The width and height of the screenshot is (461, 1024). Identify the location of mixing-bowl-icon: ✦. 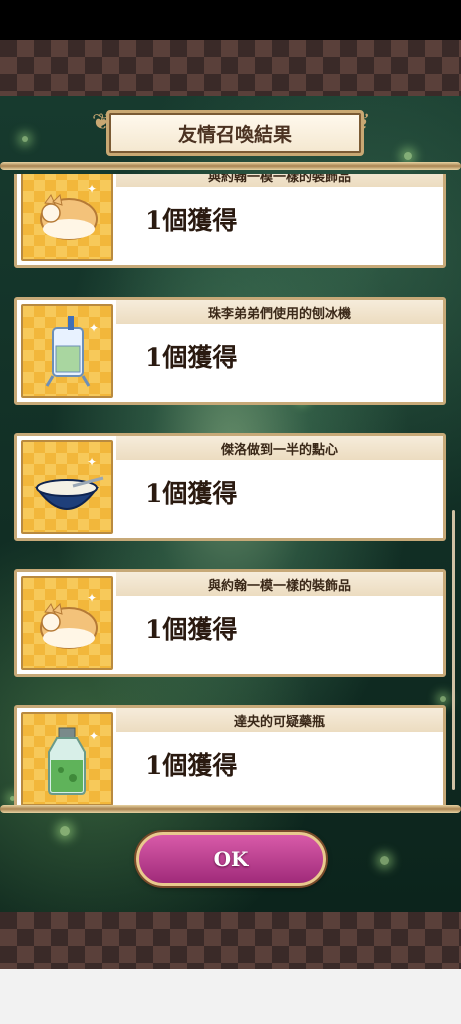
(67, 487).